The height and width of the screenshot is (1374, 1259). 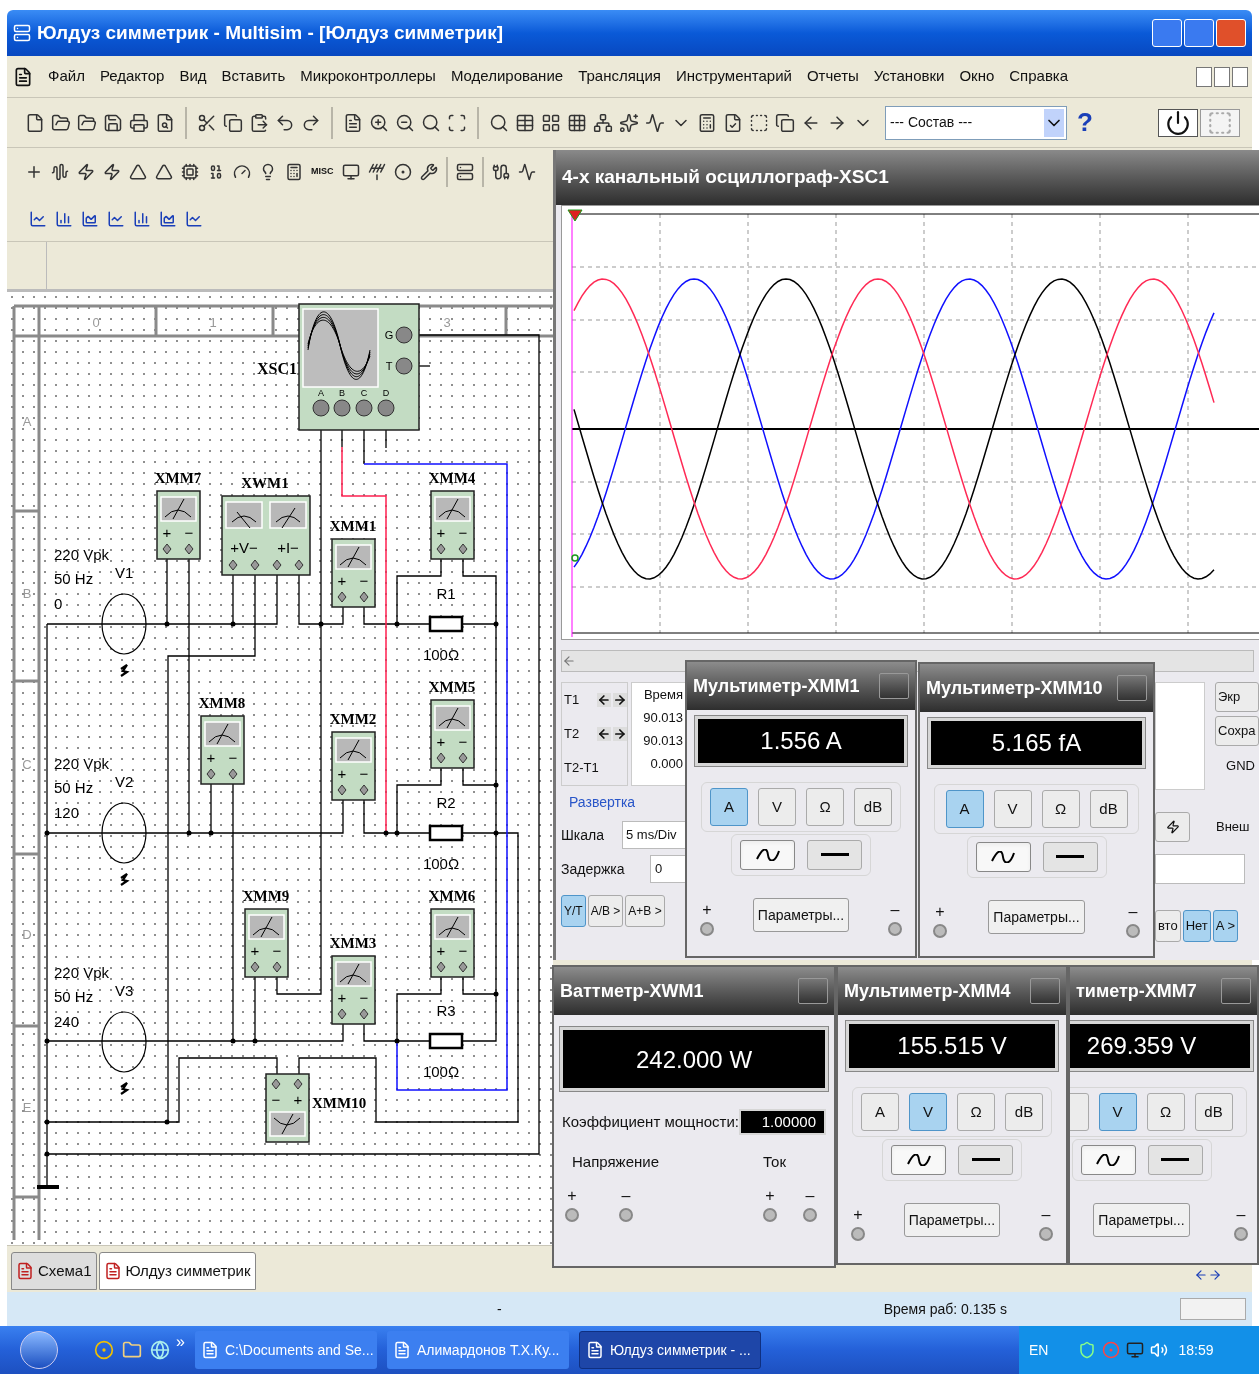 I want to click on lightning-icon, so click(x=112, y=172).